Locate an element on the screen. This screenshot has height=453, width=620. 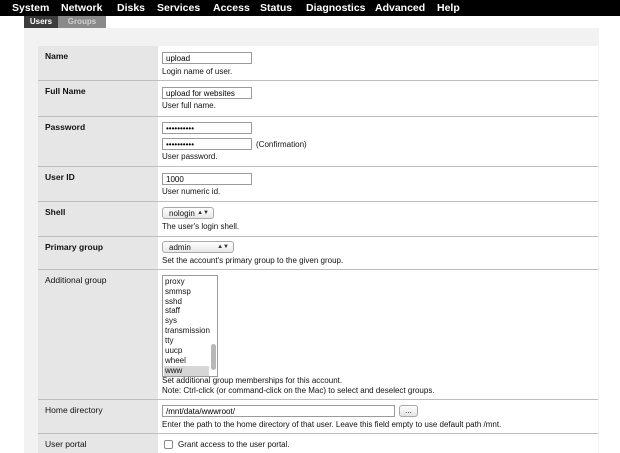
fullname-input: upload for websites is located at coordinates (207, 93).